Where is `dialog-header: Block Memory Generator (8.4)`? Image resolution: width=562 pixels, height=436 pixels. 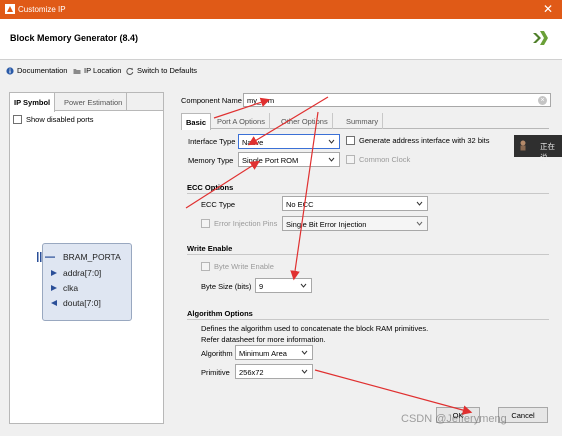
dialog-header: Block Memory Generator (8.4) is located at coordinates (281, 39).